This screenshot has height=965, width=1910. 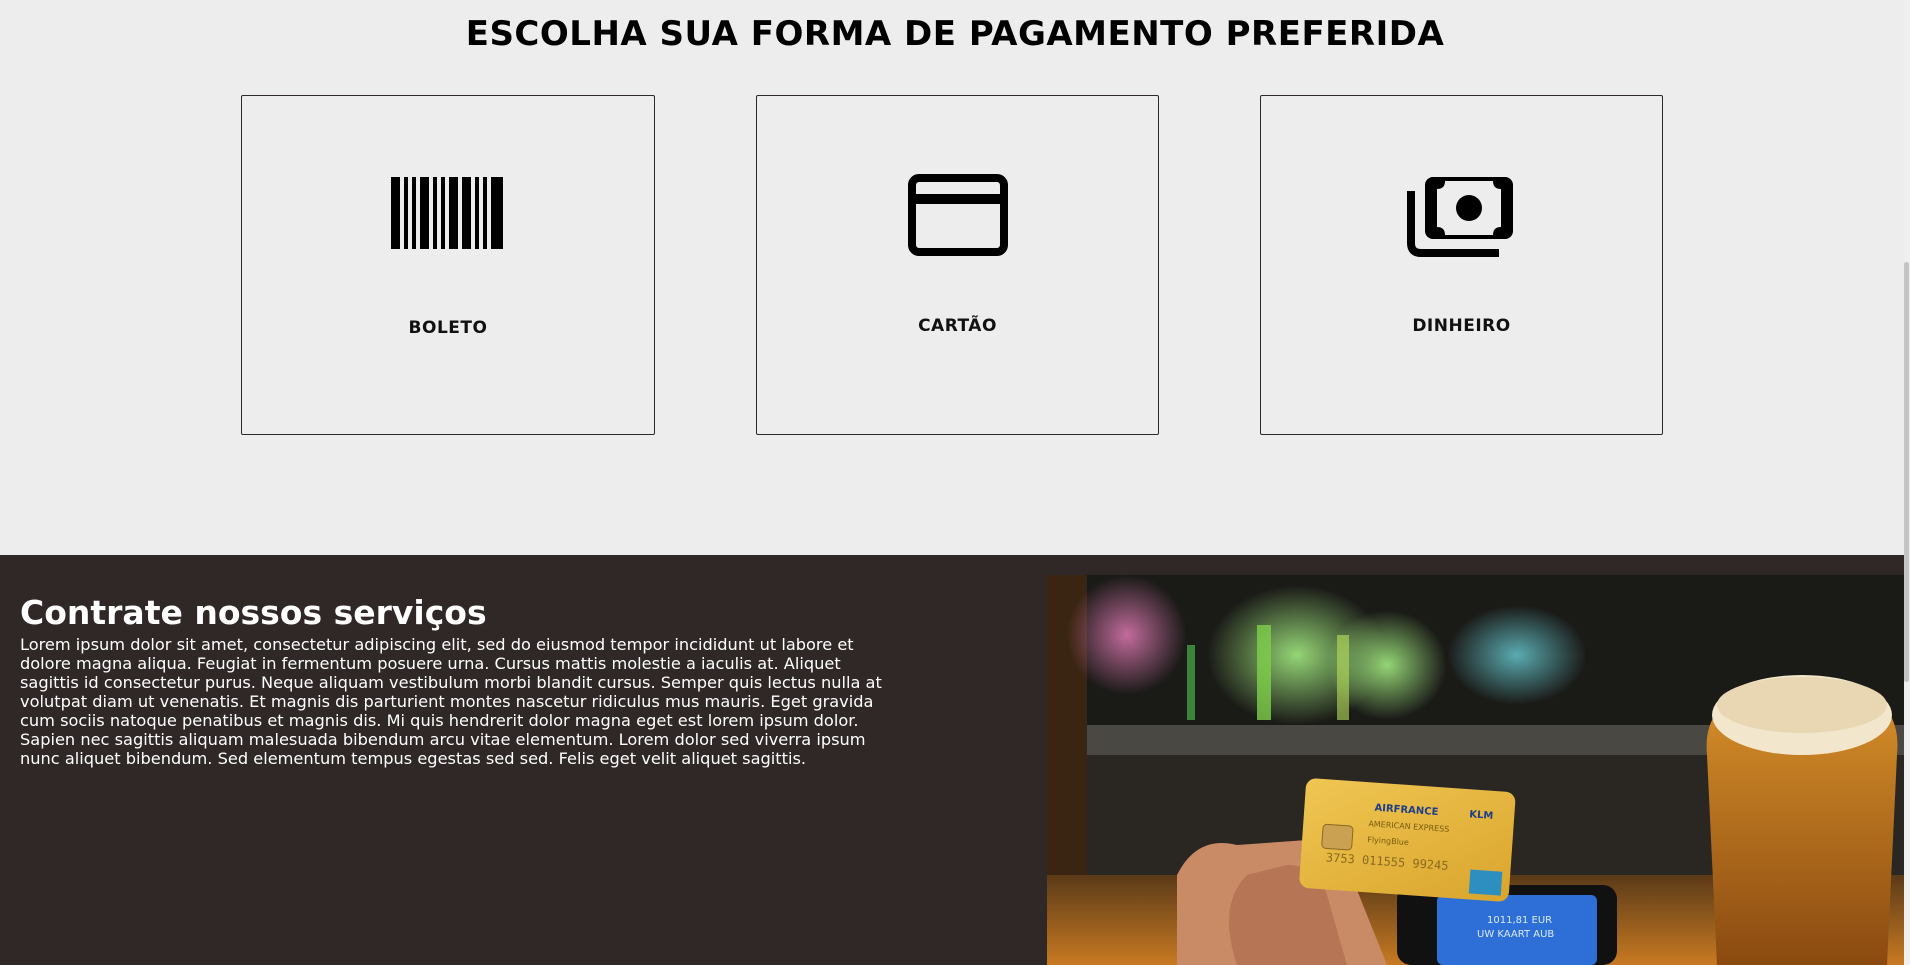 What do you see at coordinates (448, 215) in the screenshot?
I see `barcode-icon` at bounding box center [448, 215].